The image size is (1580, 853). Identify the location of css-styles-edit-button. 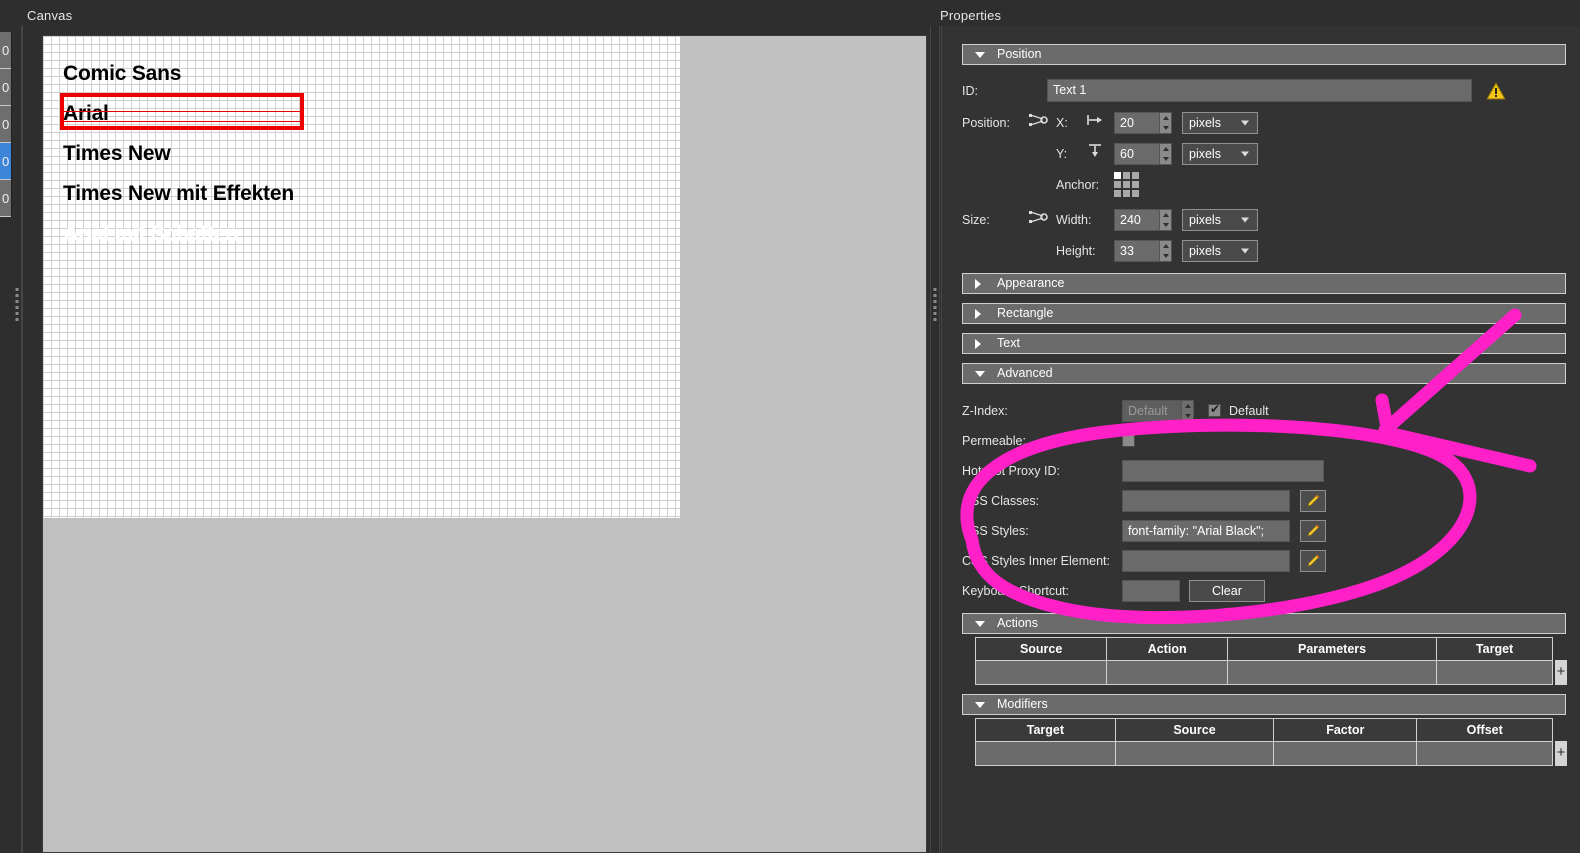
(1313, 530).